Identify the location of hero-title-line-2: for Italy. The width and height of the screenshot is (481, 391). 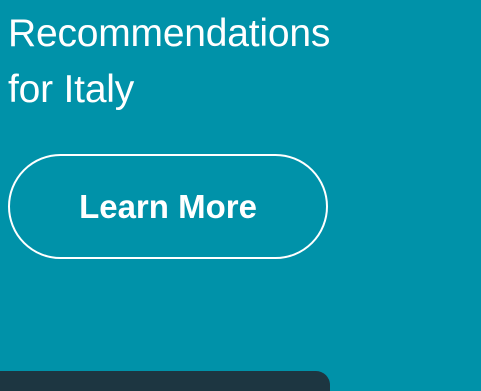
(71, 89).